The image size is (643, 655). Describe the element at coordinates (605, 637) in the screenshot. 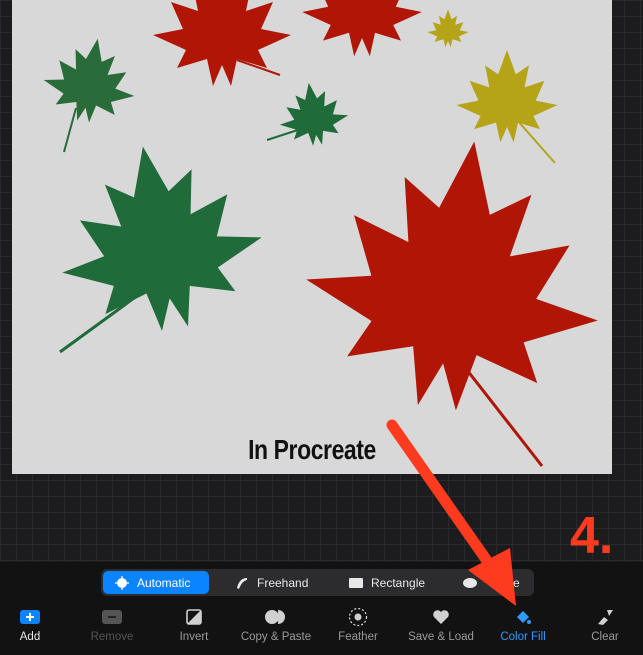

I see `clear-label: Clear` at that location.